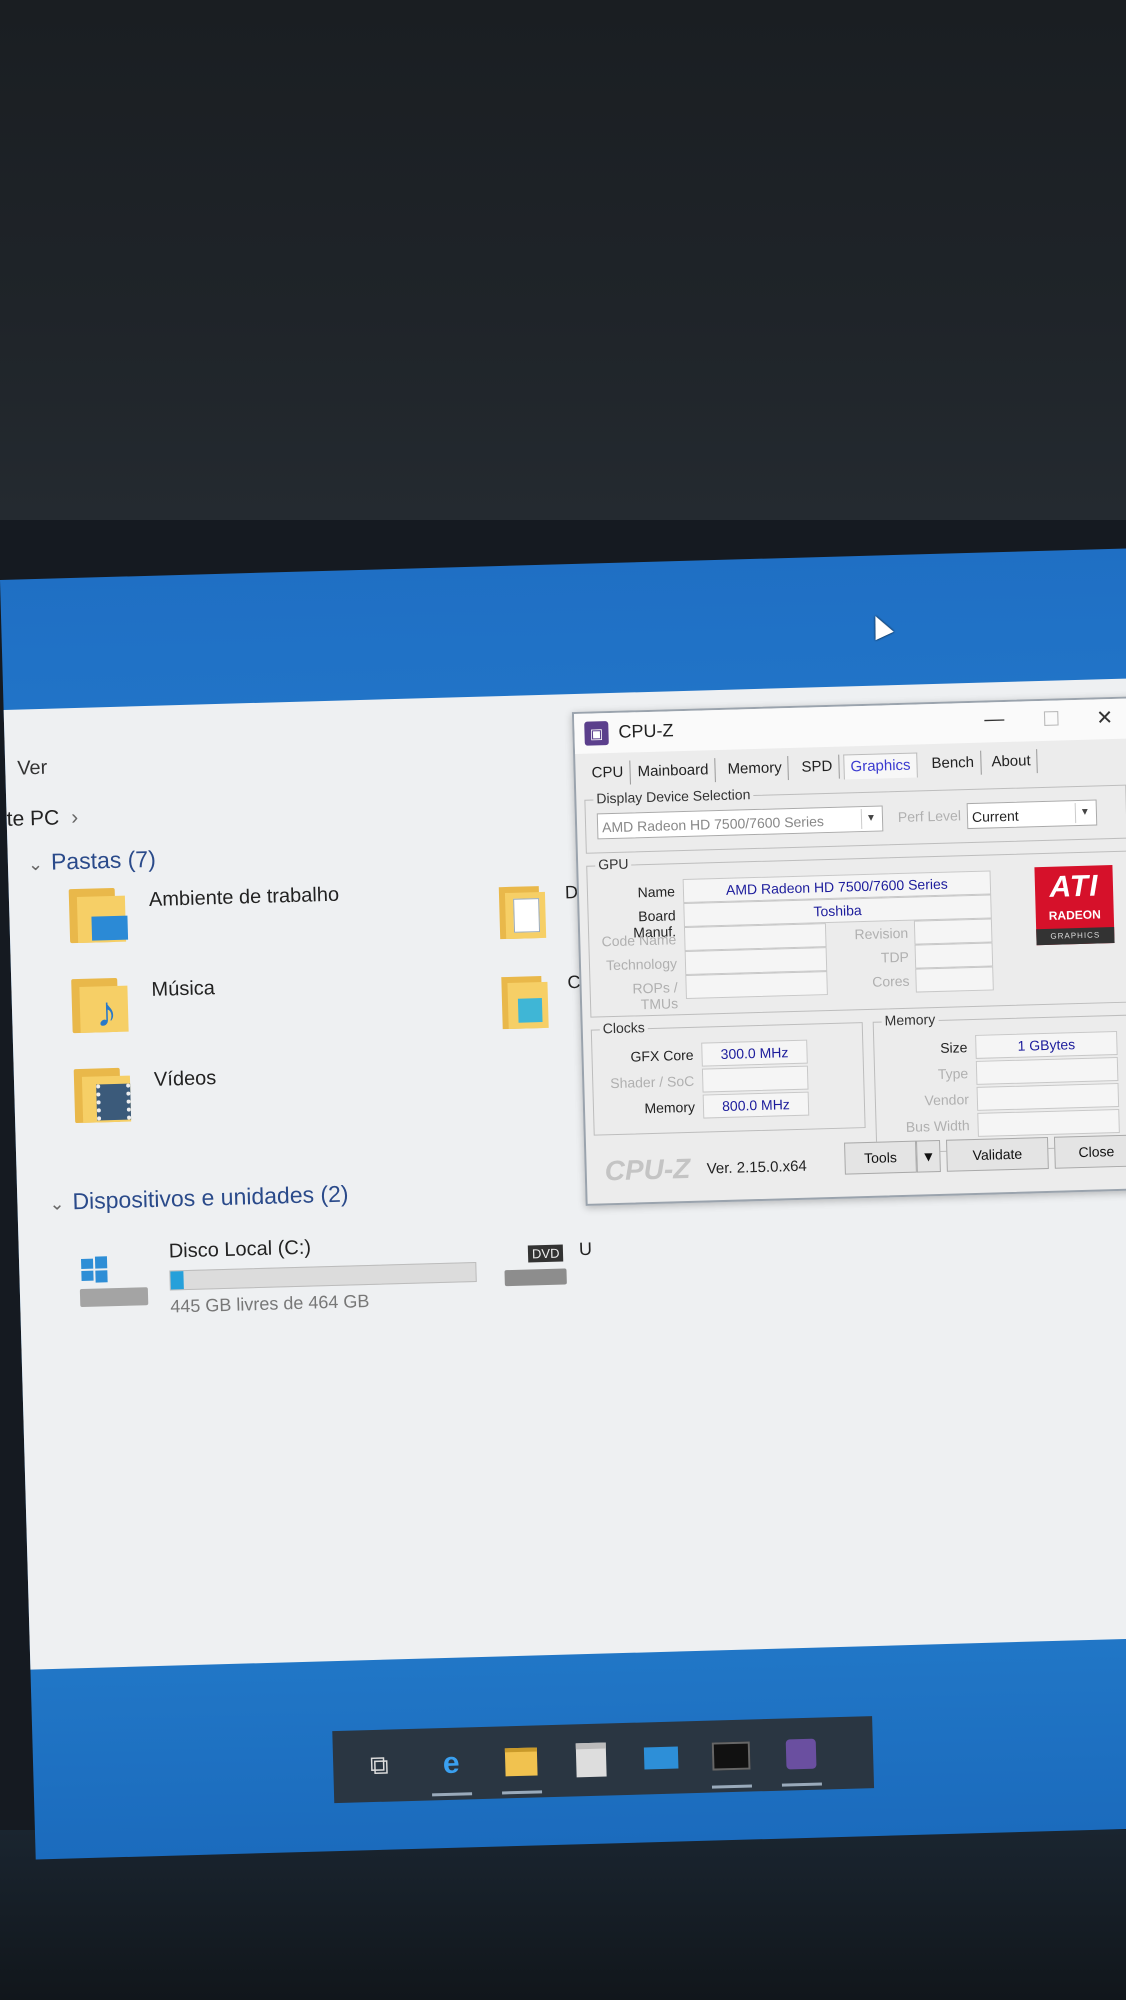  I want to click on store-icon, so click(591, 1759).